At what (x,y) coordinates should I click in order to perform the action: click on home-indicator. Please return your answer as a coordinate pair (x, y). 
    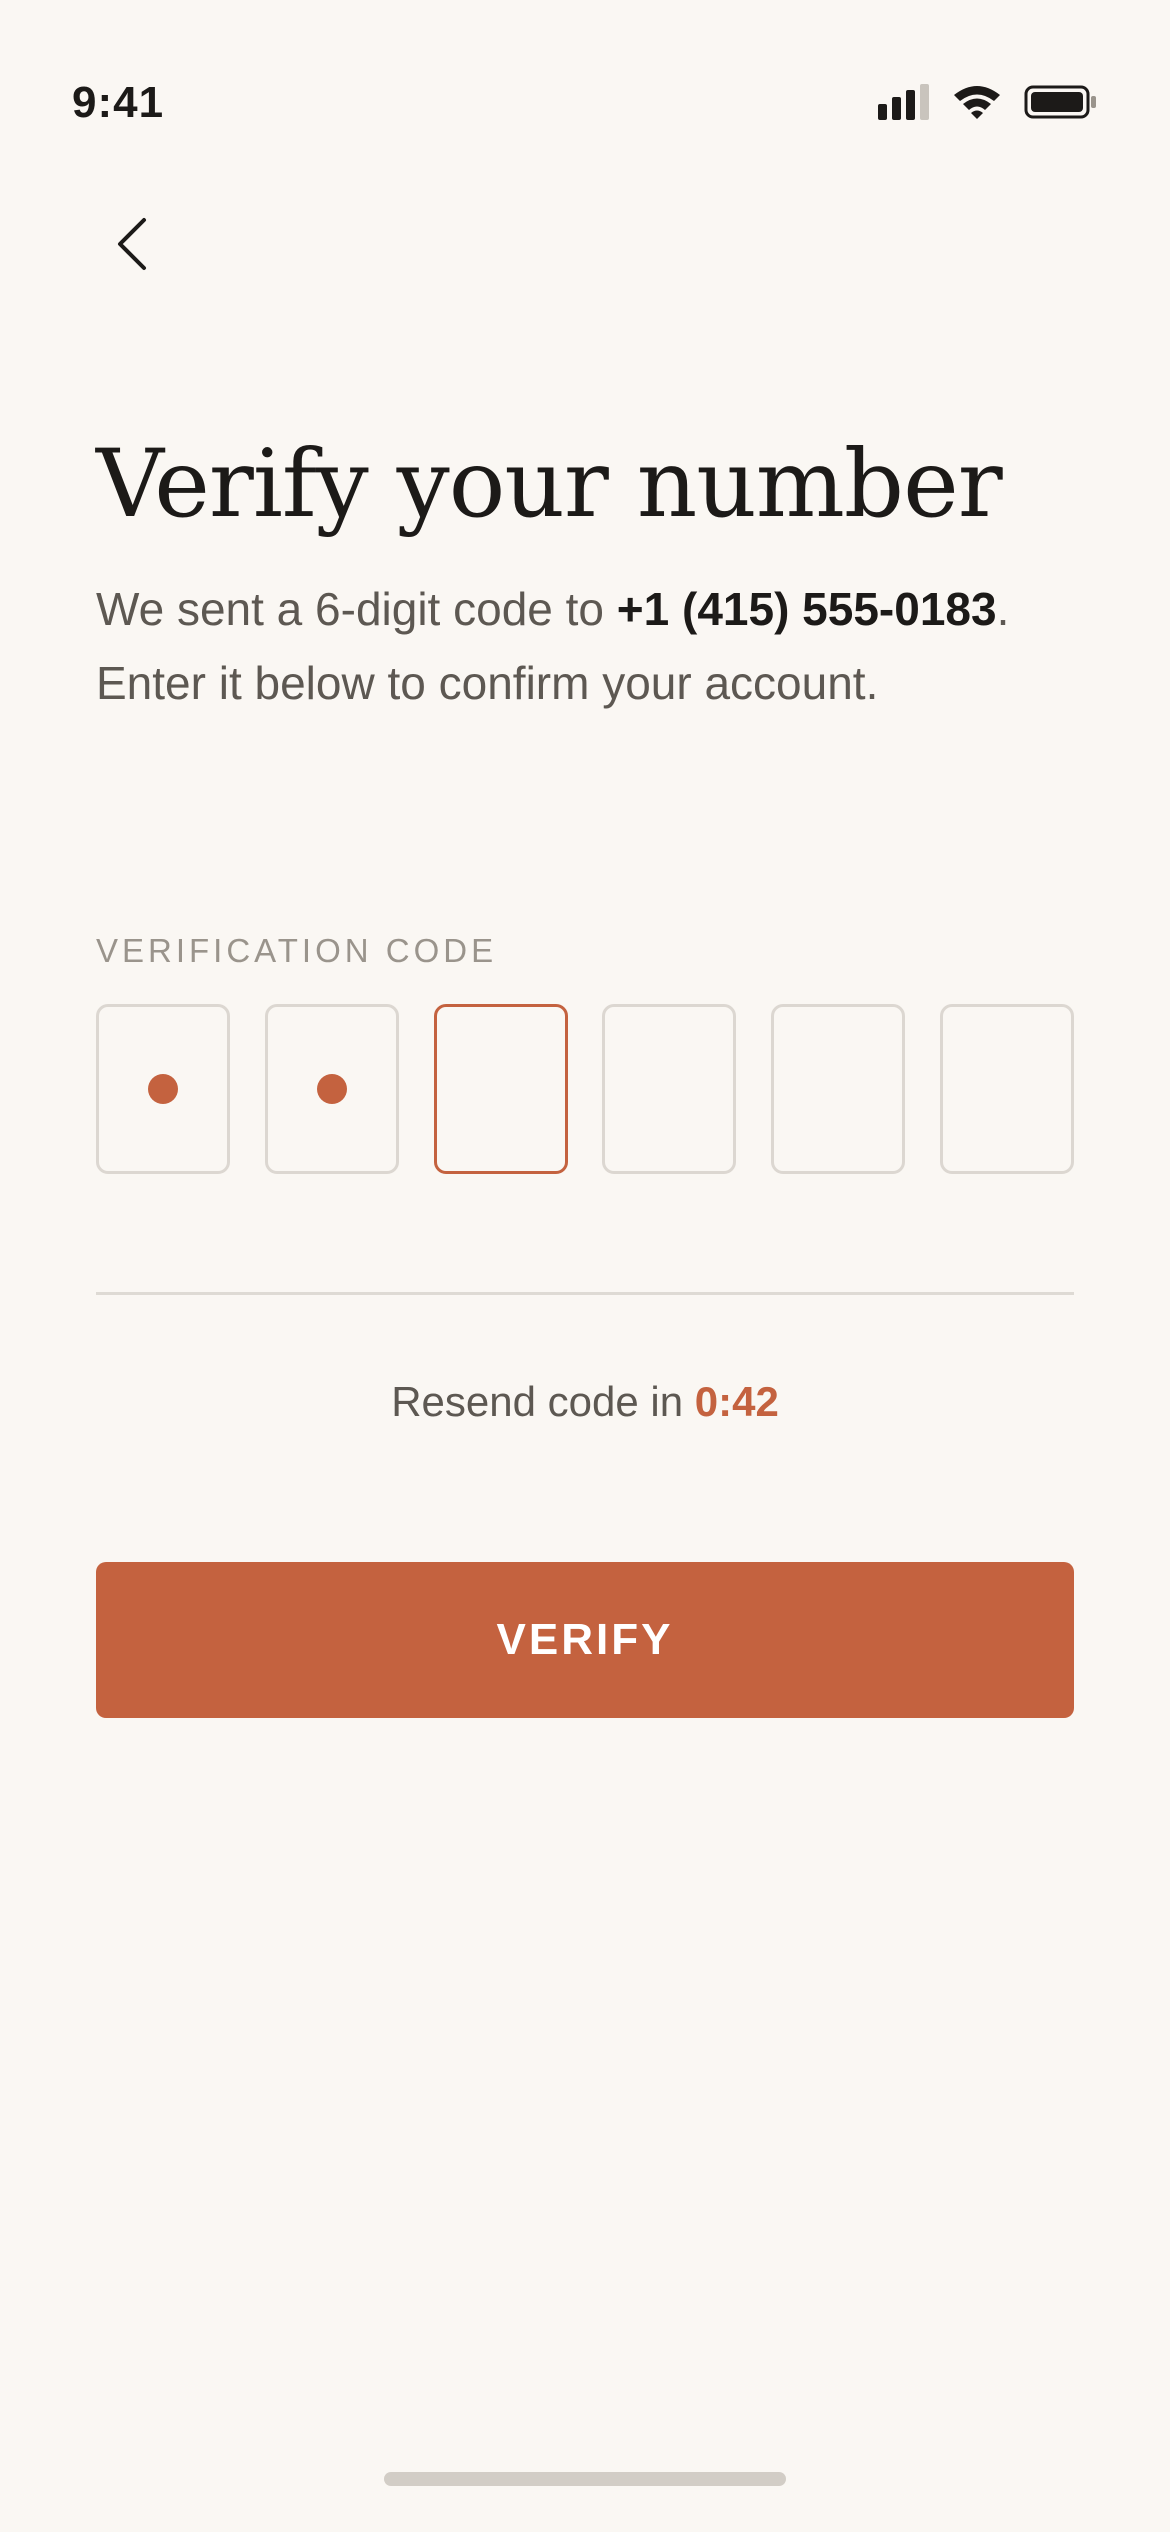
    Looking at the image, I should click on (585, 2479).